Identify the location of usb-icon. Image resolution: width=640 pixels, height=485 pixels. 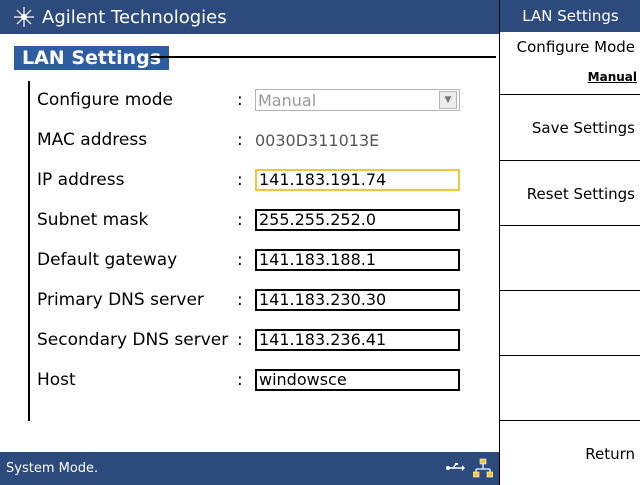
(455, 467).